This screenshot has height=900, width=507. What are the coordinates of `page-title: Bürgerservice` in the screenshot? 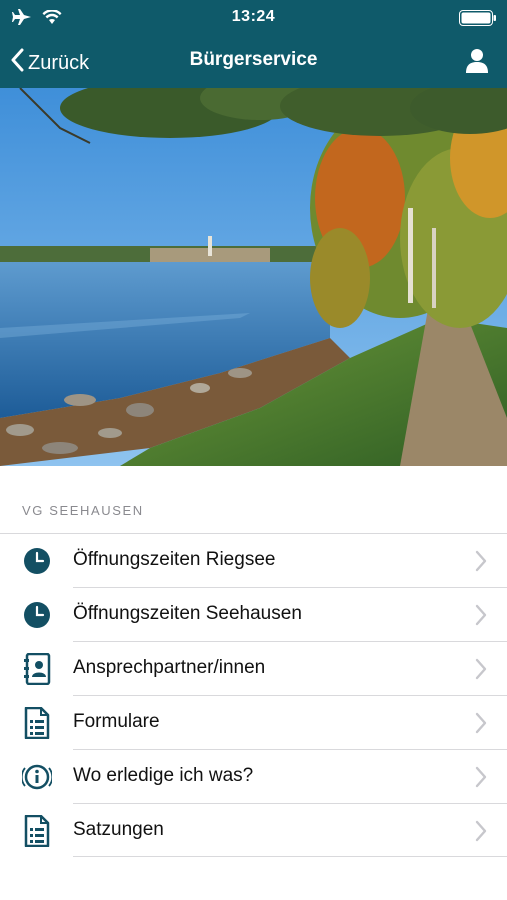 It's located at (253, 59).